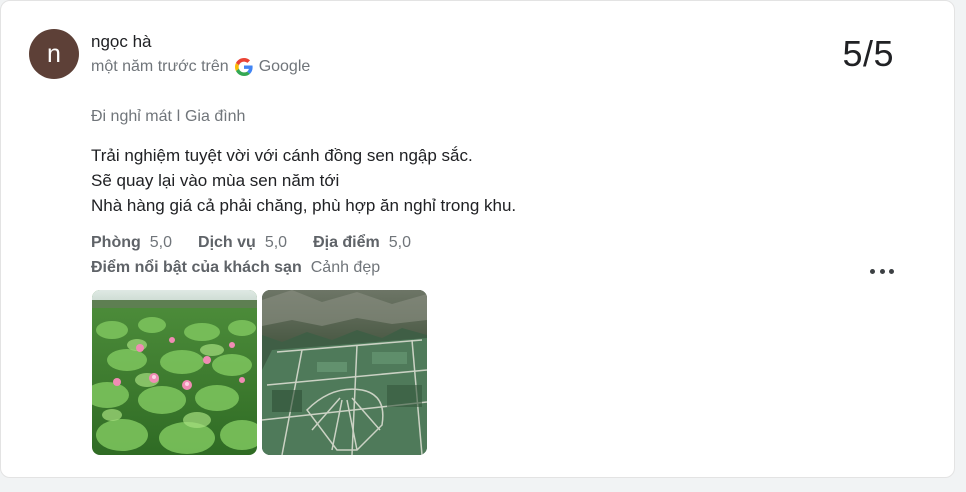 The height and width of the screenshot is (492, 966). I want to click on review-score: 5/5, so click(868, 53).